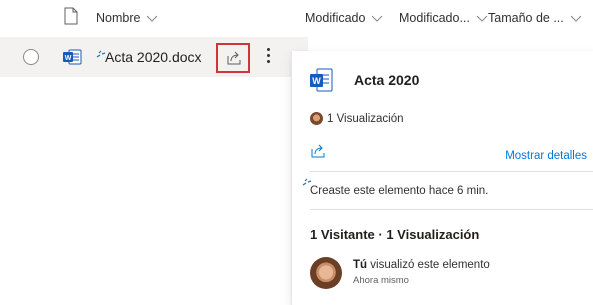  I want to click on created-info-text: Creaste este elemento hace 6 min., so click(399, 191).